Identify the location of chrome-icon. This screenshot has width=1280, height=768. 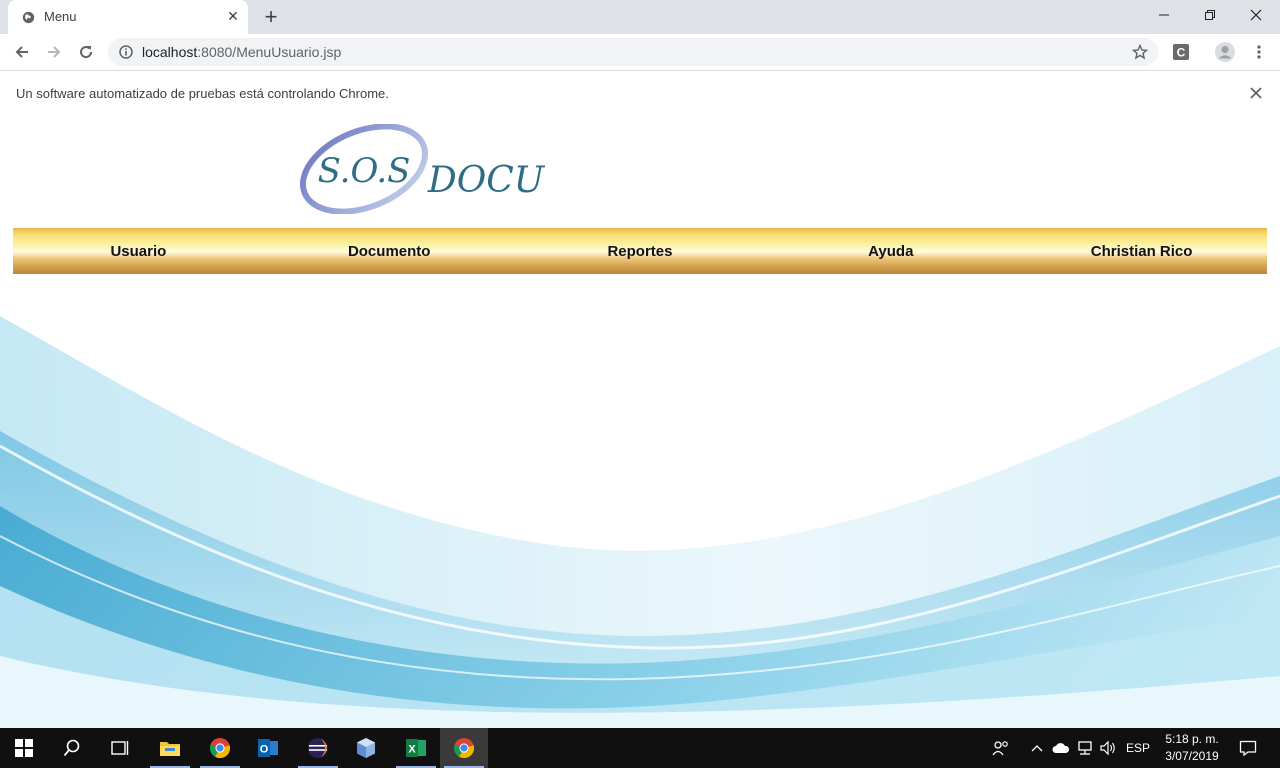
(220, 748).